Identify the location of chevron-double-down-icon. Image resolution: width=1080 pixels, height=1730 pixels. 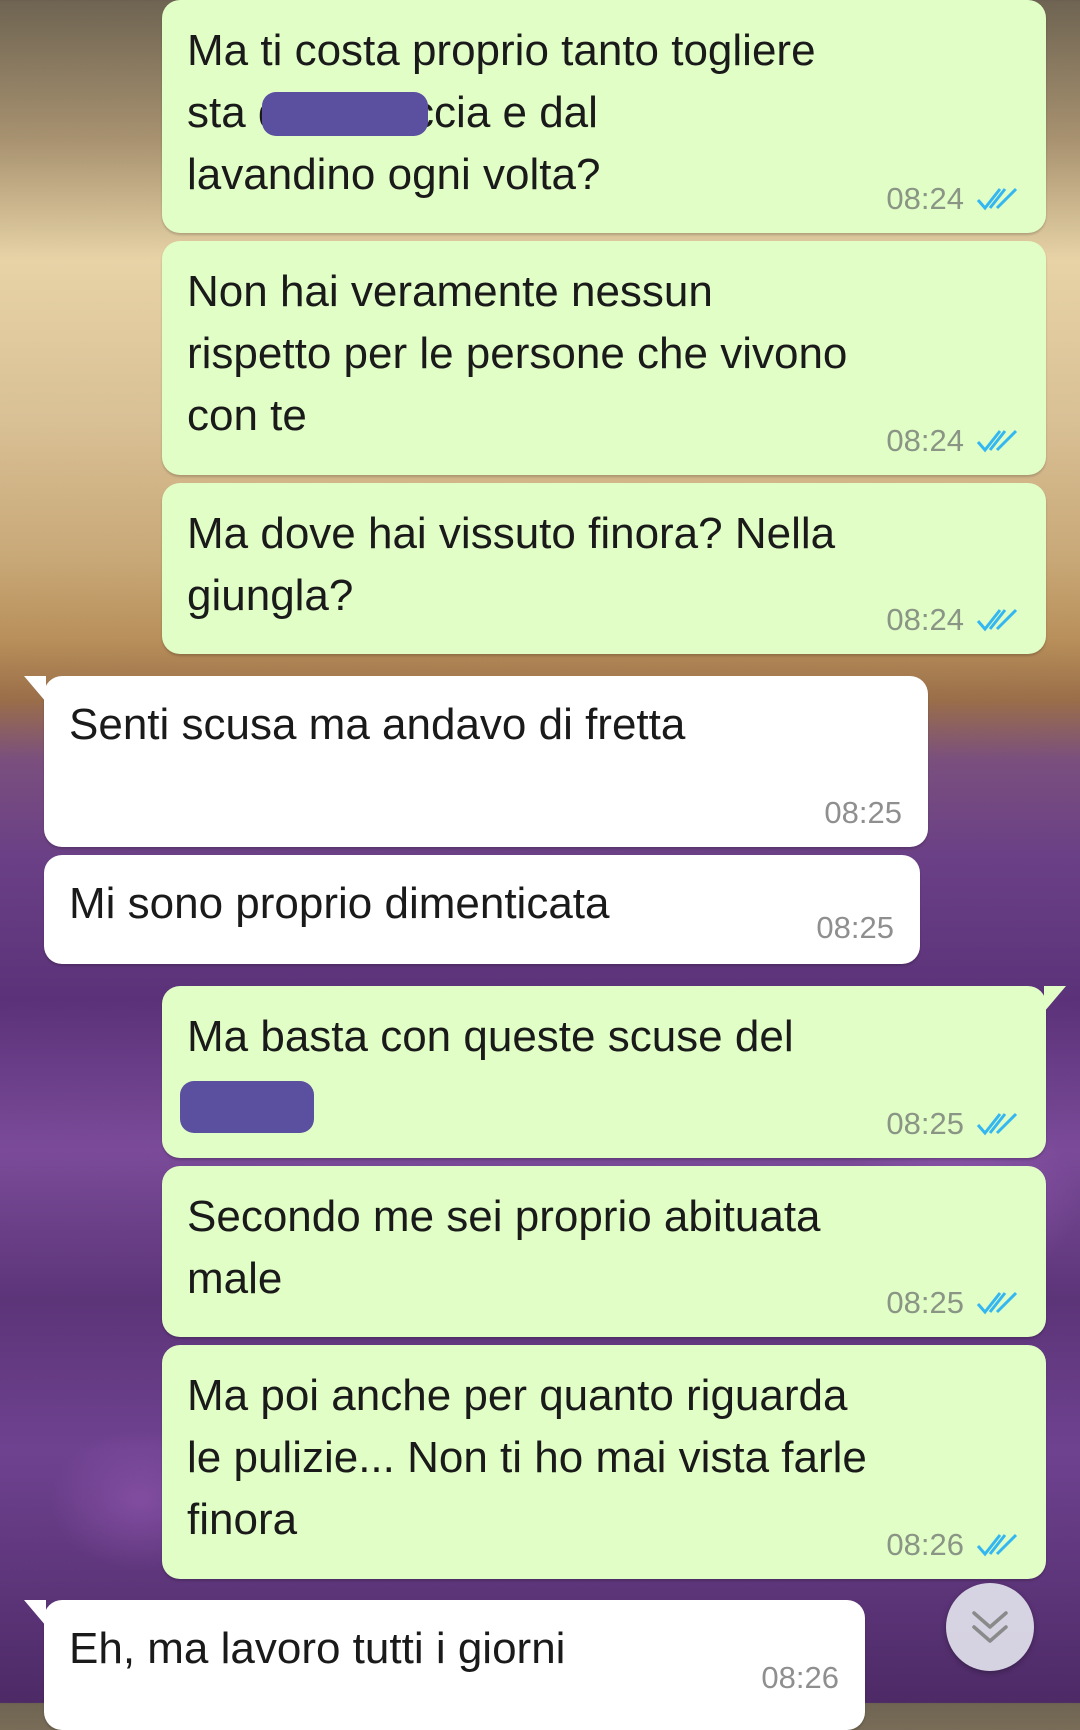
(990, 1627).